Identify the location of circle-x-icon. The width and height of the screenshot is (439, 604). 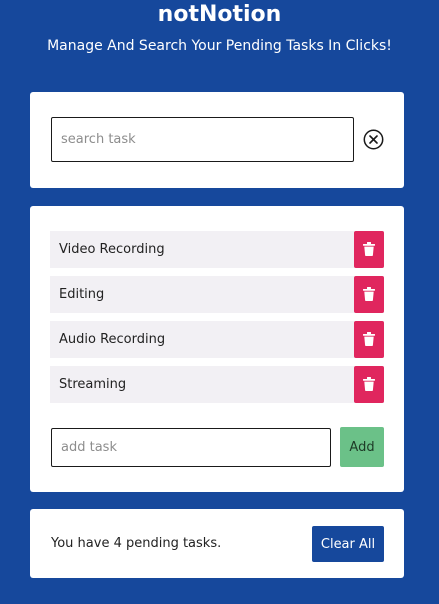
(373, 139).